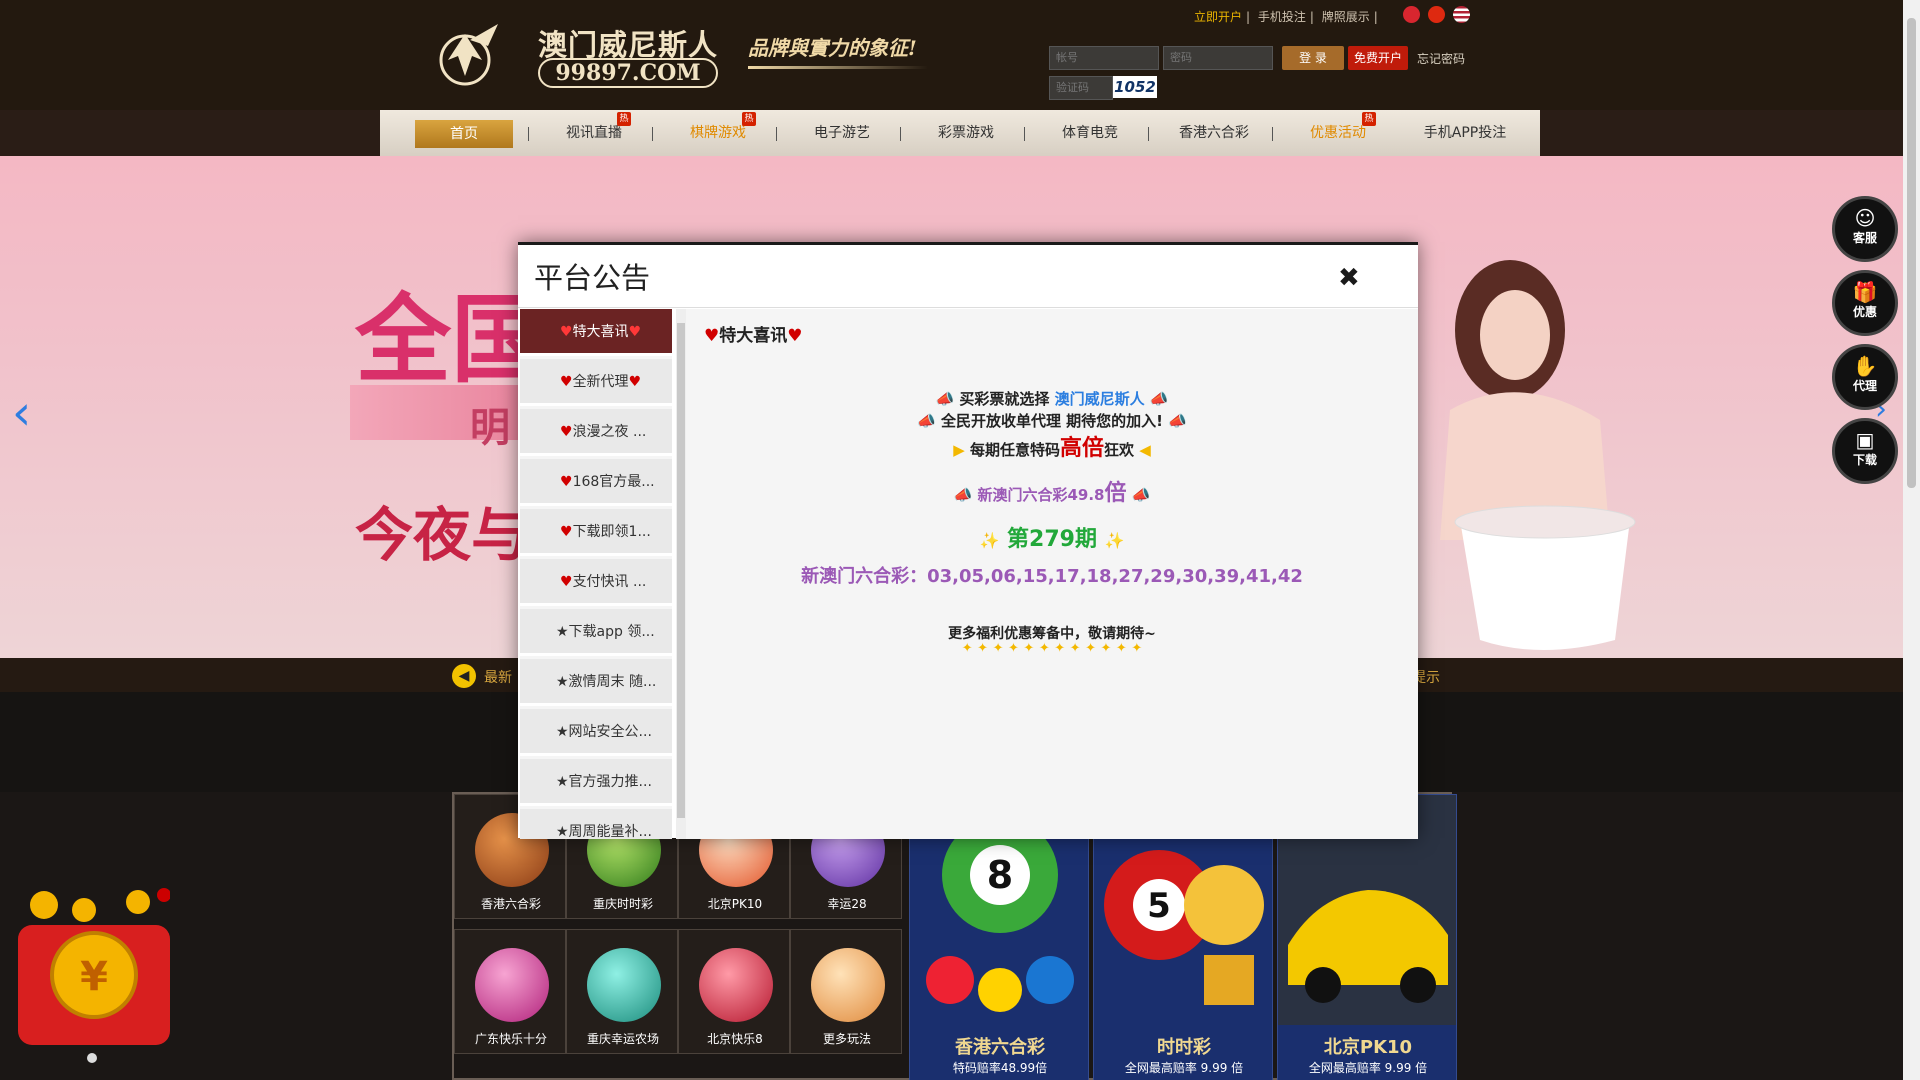 Image resolution: width=1920 pixels, height=1080 pixels. Describe the element at coordinates (1378, 58) in the screenshot. I see `register-button: 免费开户` at that location.